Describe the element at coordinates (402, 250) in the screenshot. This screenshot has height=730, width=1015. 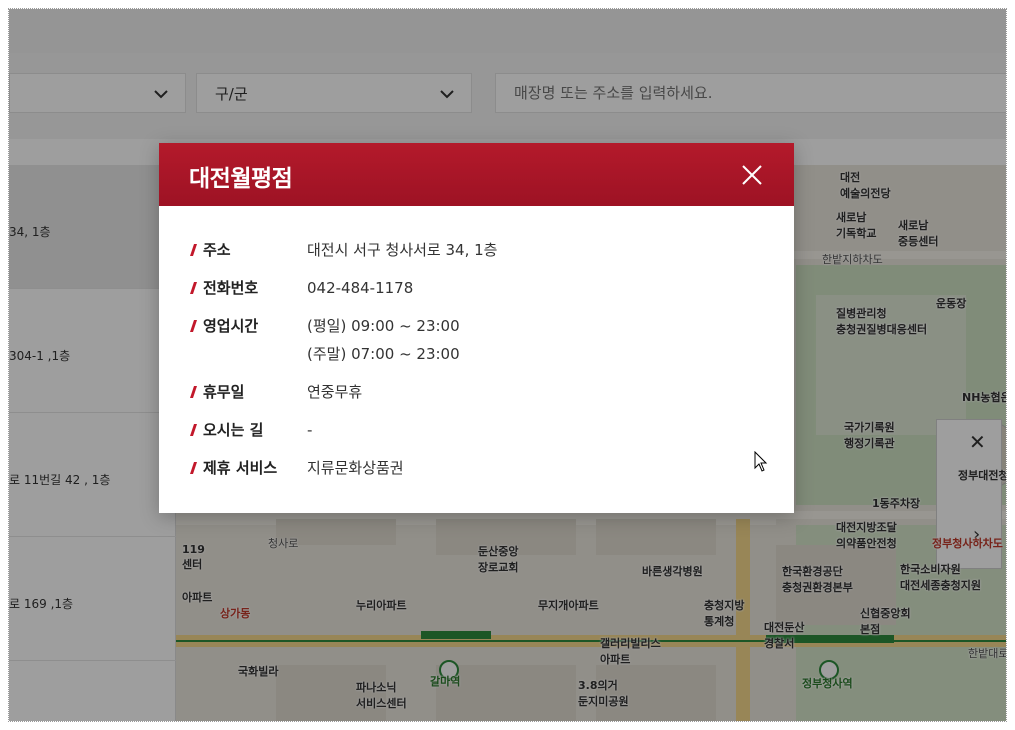
I see `info-value: 대전시 서구 청사서로 34, 1층` at that location.